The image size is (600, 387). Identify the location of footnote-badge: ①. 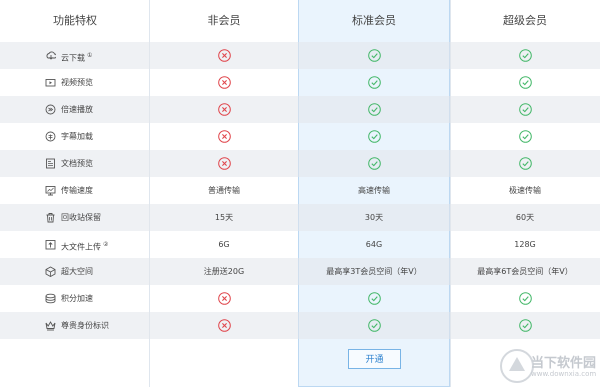
(90, 55).